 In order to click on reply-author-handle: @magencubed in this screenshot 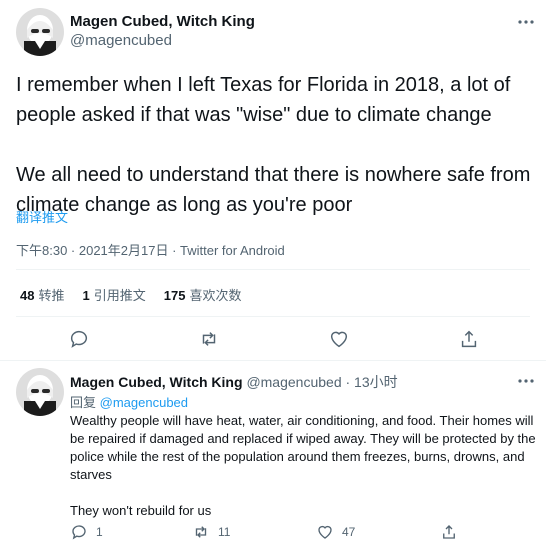, I will do `click(293, 382)`.